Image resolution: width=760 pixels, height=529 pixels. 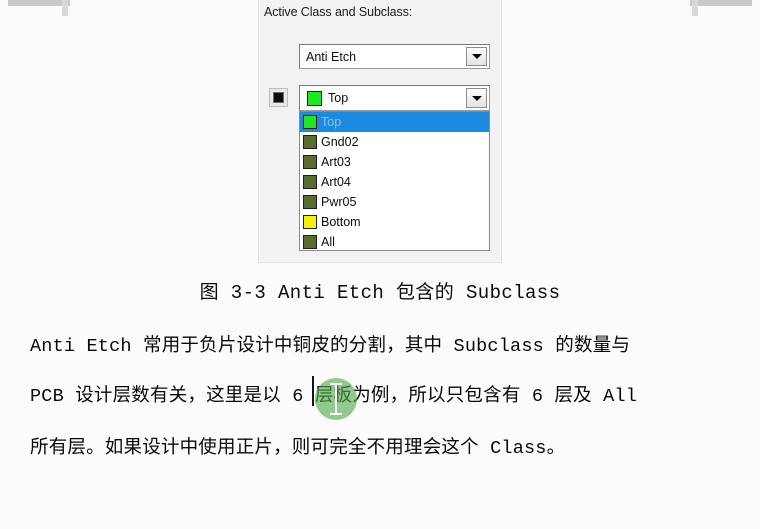 I want to click on subclass-visibility-toggle-button, so click(x=278, y=97).